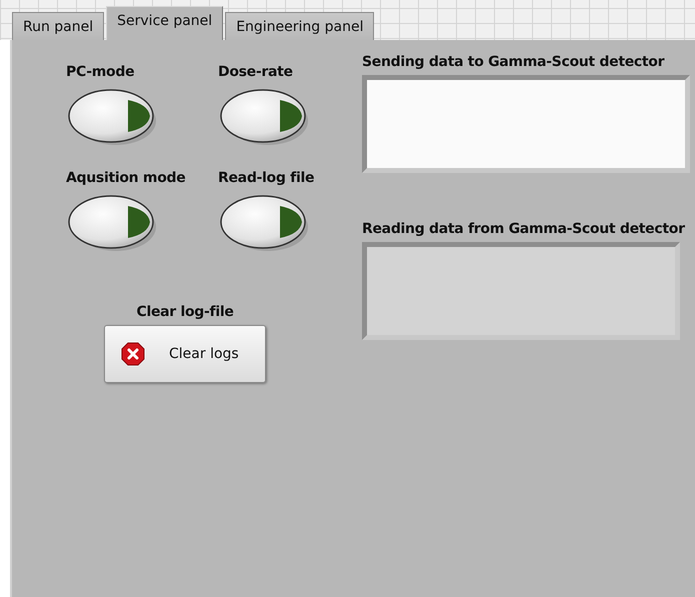 The width and height of the screenshot is (695, 597). Describe the element at coordinates (185, 354) in the screenshot. I see `clear-logs-button: Clear logs` at that location.